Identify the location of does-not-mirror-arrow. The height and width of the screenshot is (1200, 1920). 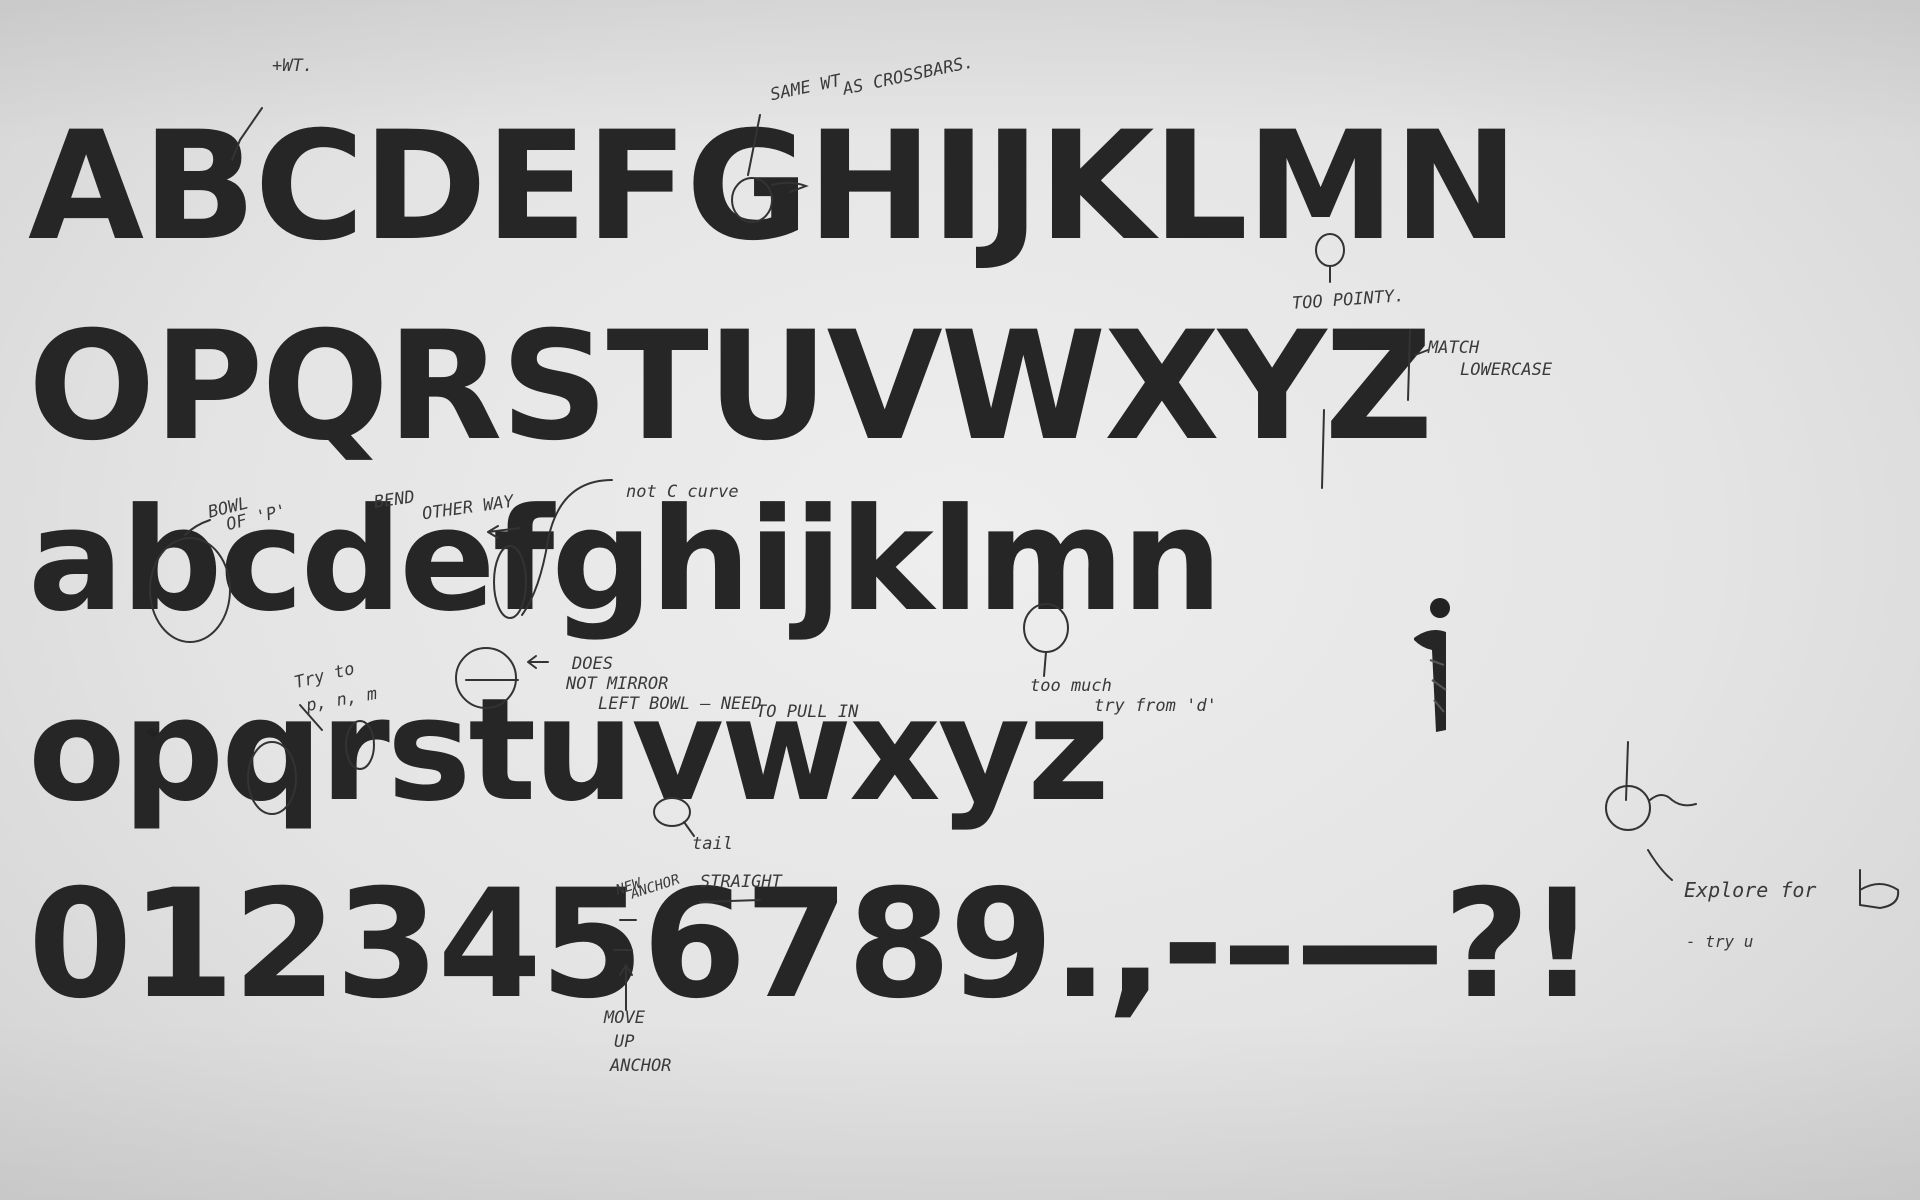
(538, 662).